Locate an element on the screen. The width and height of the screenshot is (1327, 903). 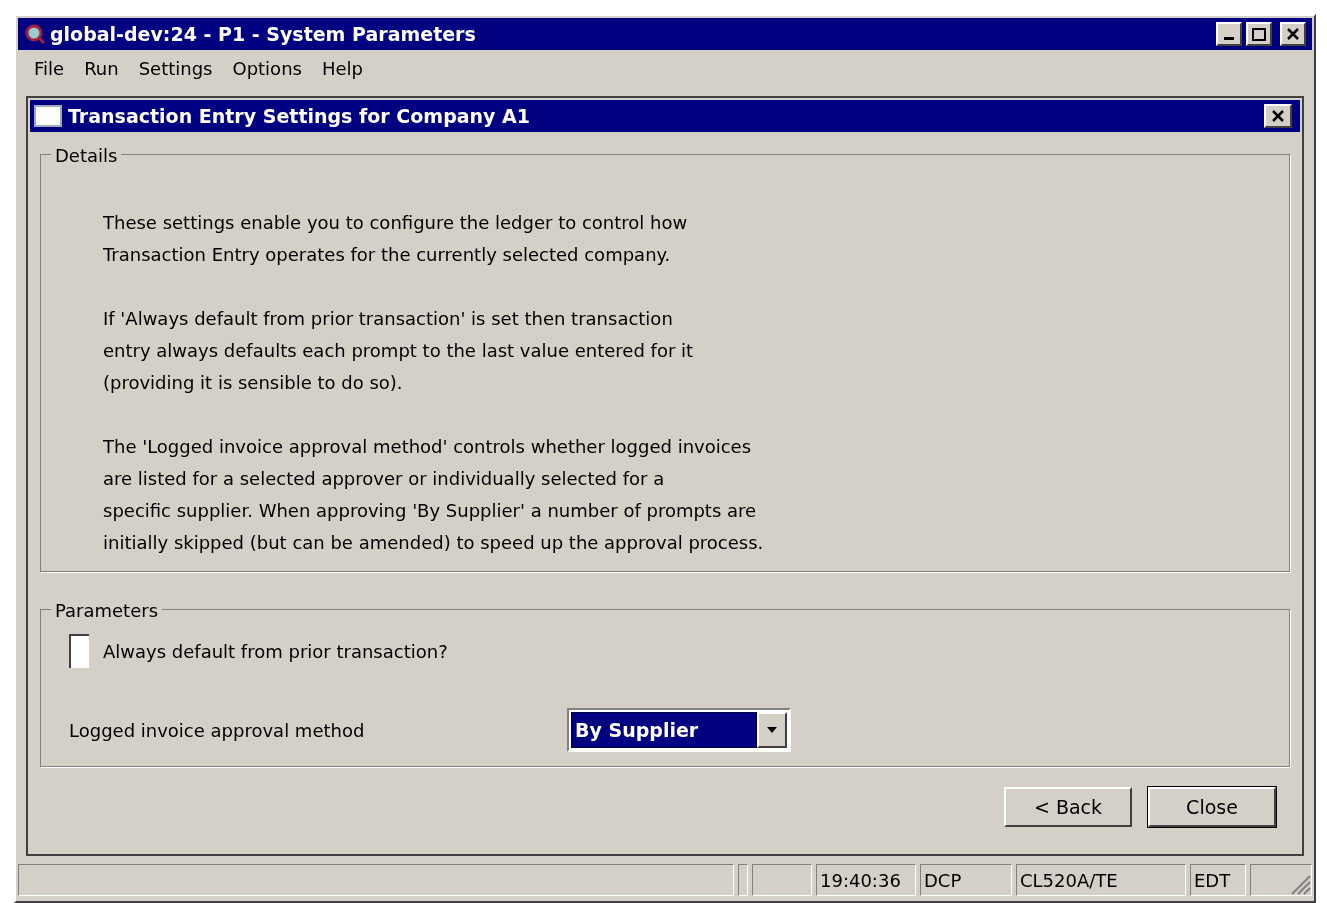
field-label: Logged invoice approval method is located at coordinates (217, 730).